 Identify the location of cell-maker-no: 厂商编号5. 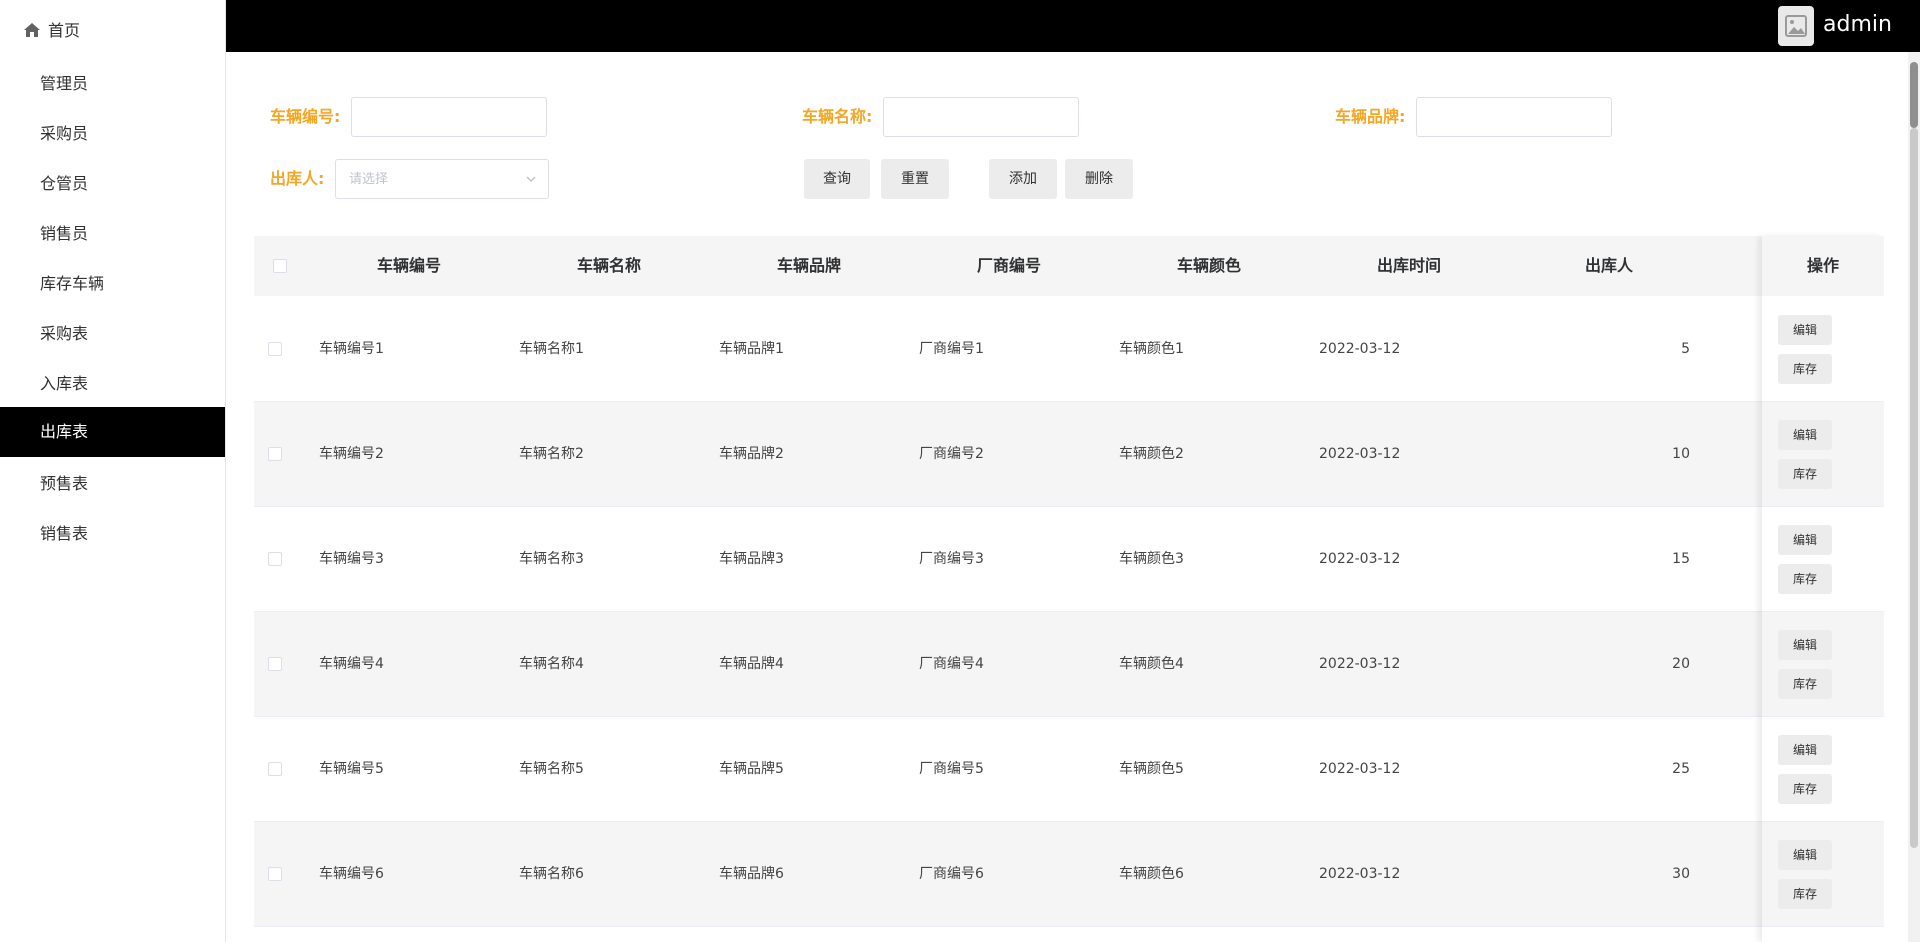
(951, 769).